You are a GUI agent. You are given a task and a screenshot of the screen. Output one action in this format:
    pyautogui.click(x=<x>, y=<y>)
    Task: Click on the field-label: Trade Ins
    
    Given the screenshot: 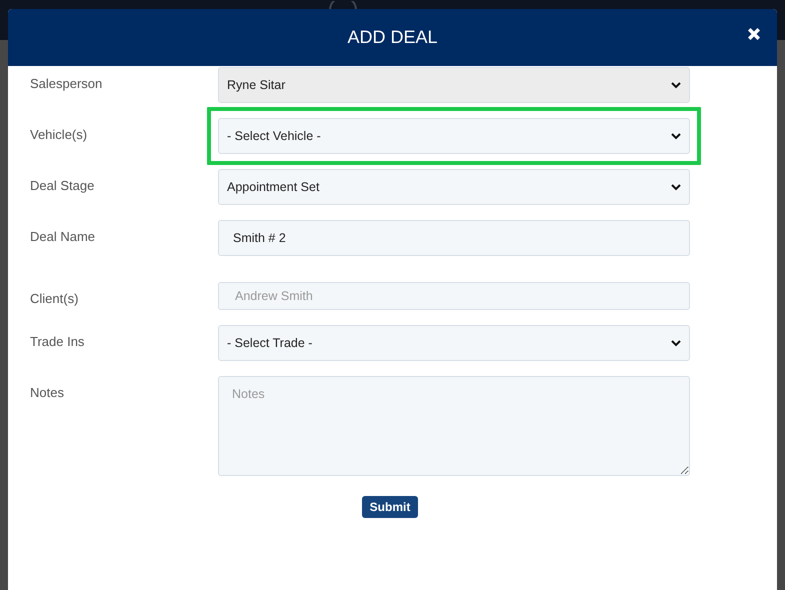 What is the action you would take?
    pyautogui.click(x=58, y=342)
    